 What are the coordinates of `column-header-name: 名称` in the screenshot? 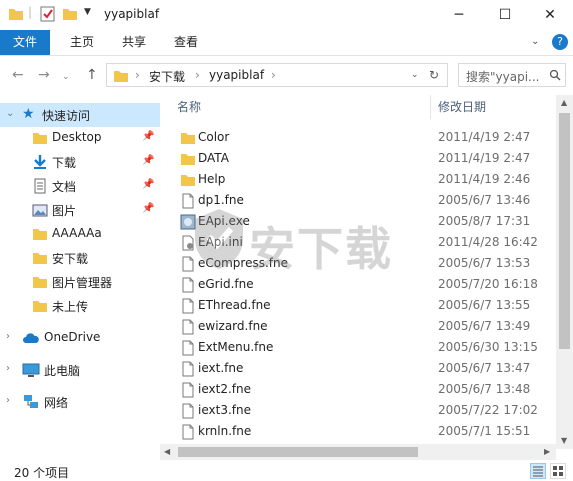 It's located at (302, 107).